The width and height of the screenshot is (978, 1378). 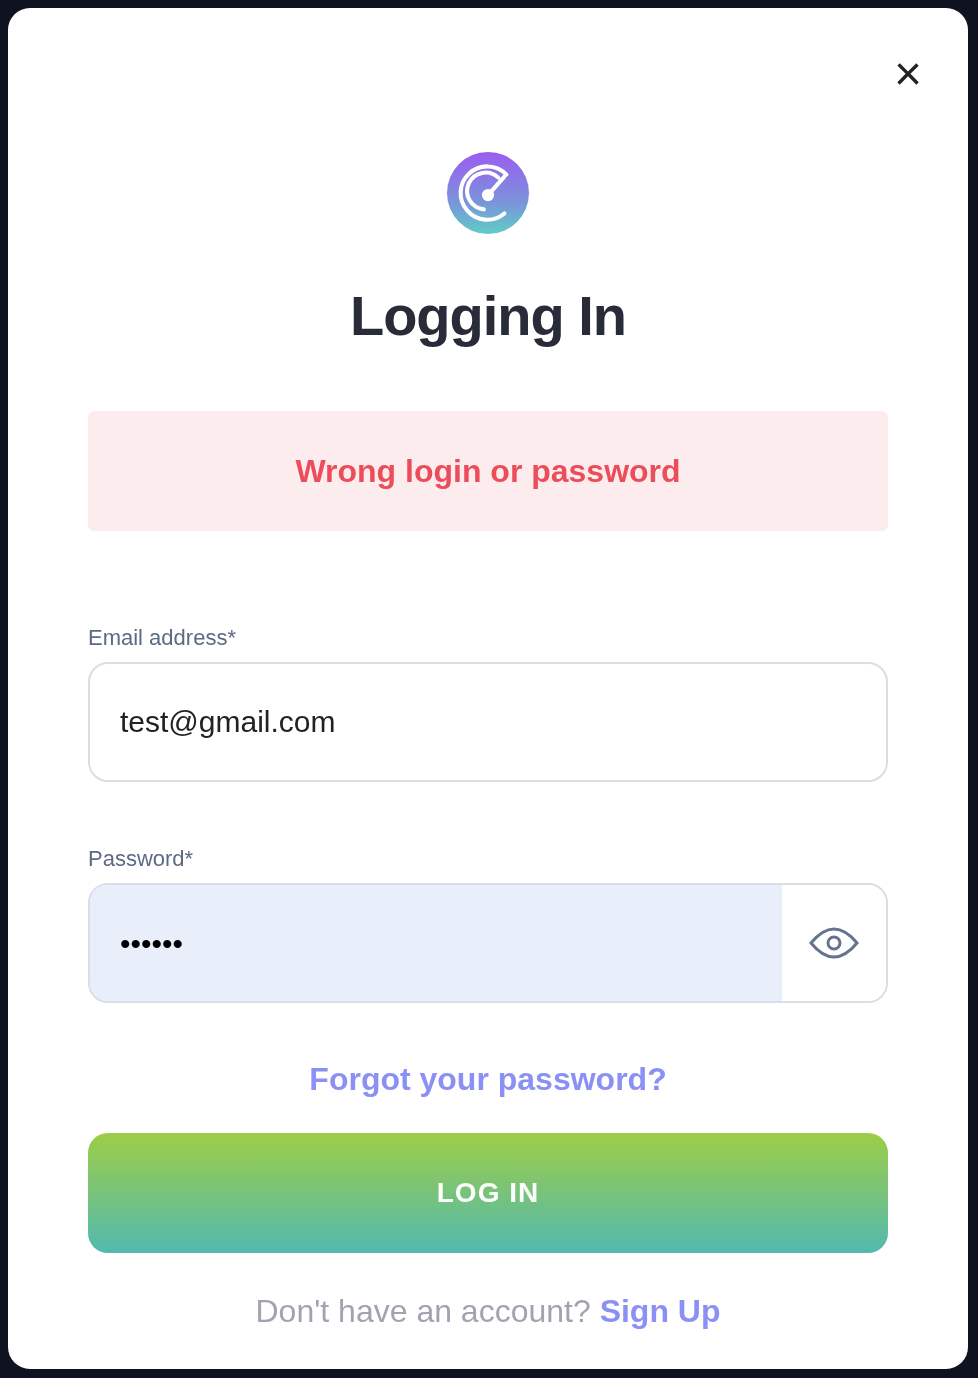 What do you see at coordinates (488, 193) in the screenshot?
I see `logo-icon` at bounding box center [488, 193].